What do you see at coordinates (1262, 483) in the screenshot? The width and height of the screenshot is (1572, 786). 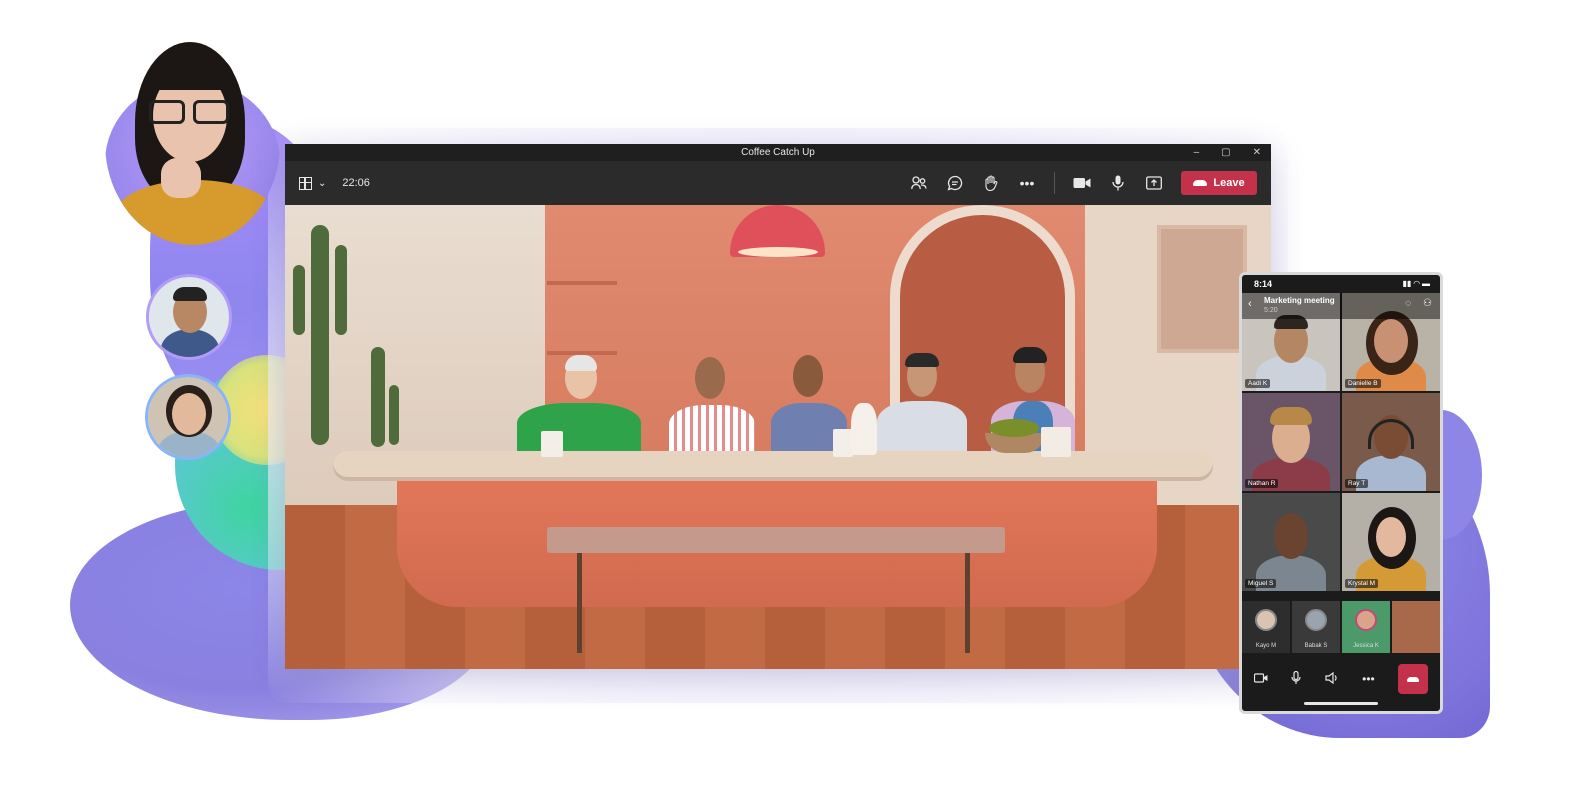 I see `participant-name: Nathan R` at bounding box center [1262, 483].